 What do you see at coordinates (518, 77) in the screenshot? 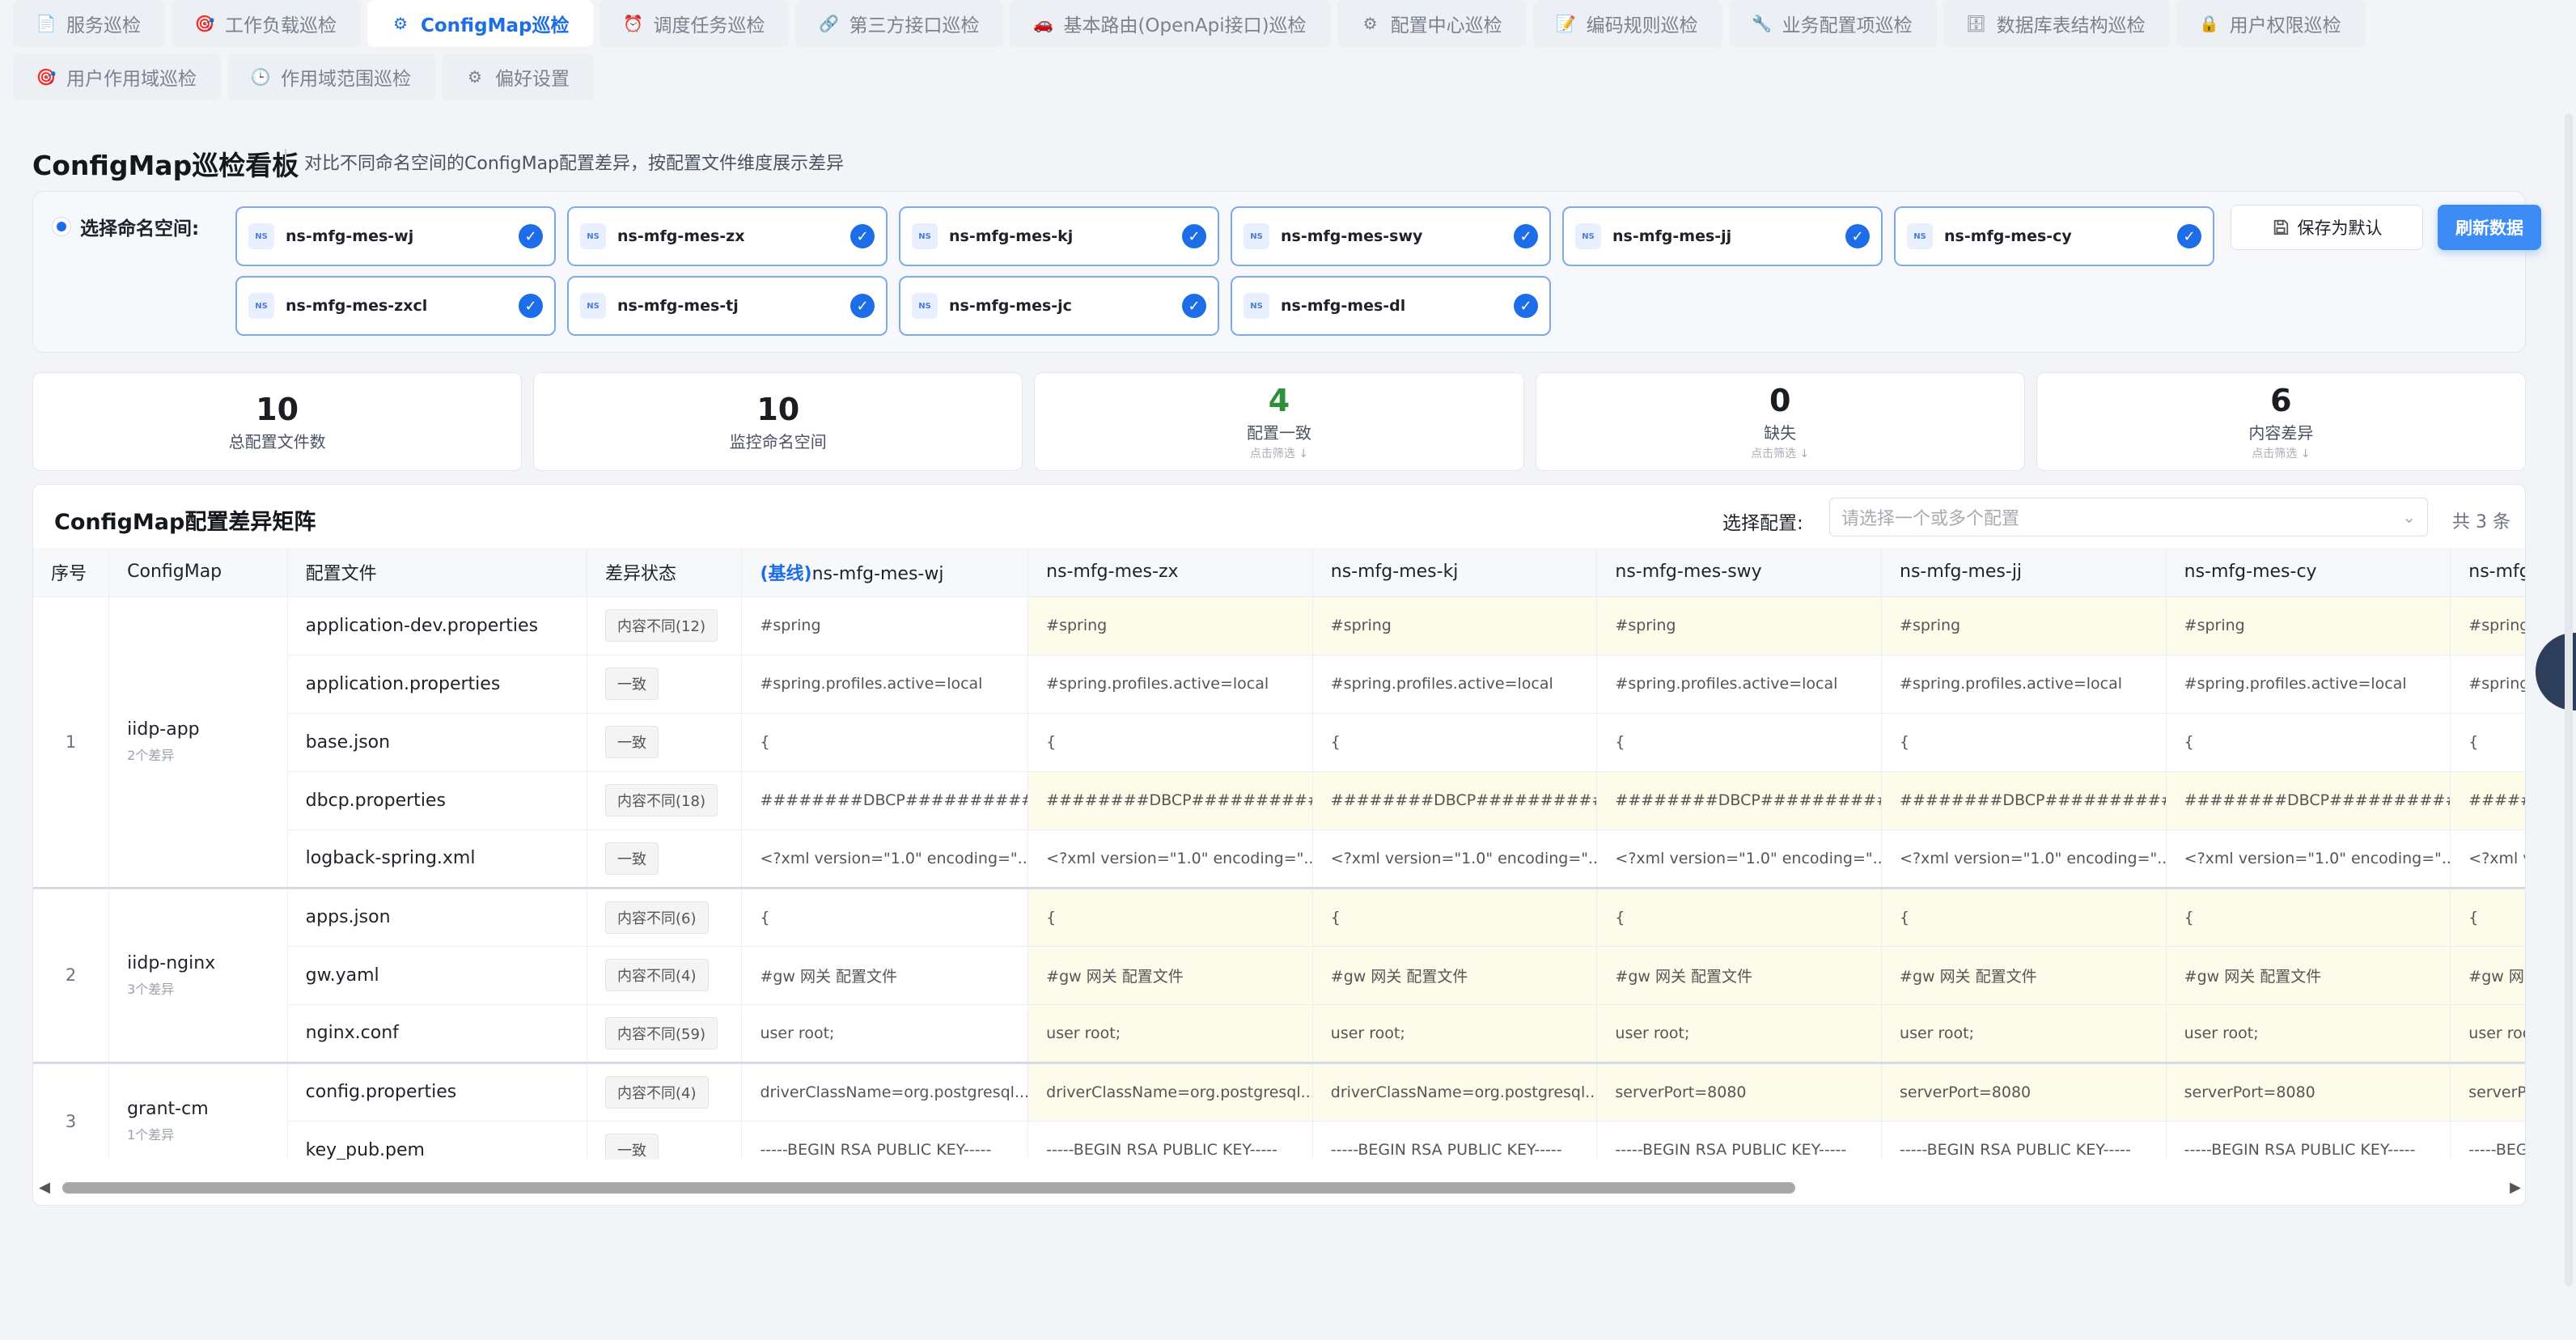
I see `tab-14: ⚙ 偏好设置` at bounding box center [518, 77].